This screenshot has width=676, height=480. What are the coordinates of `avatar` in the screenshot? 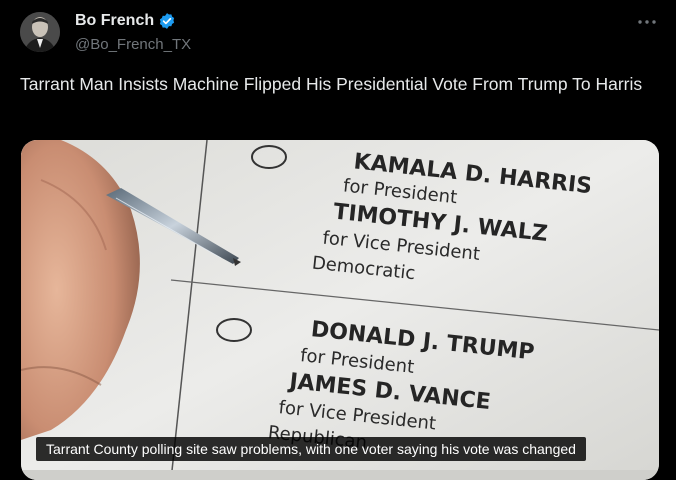 It's located at (40, 32).